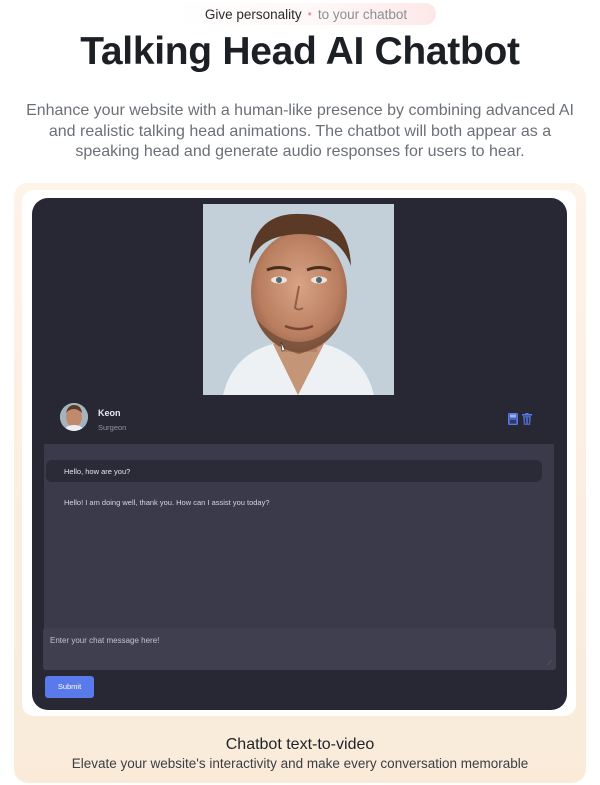  I want to click on tagline-light: to your chatbot, so click(362, 14).